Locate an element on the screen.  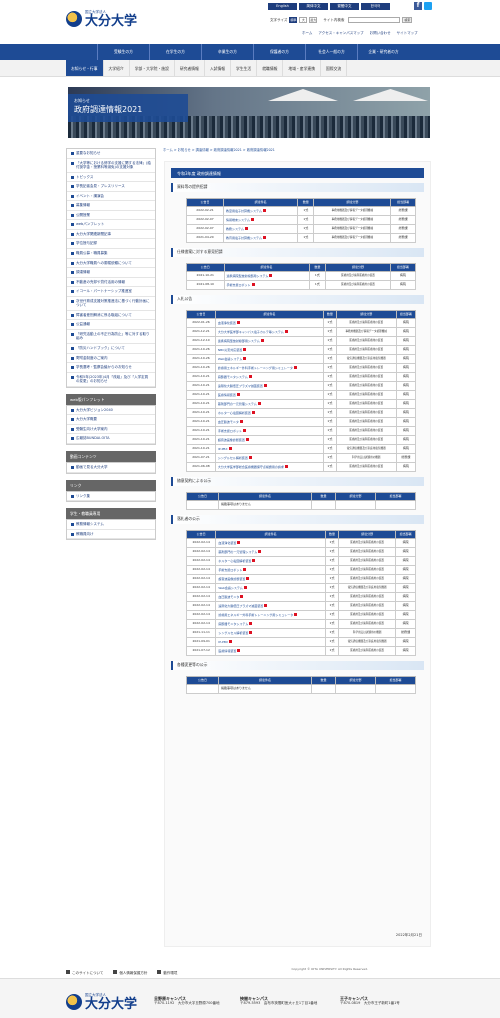
sidebar-item: 大分大学関連新聞記事 is located at coordinates (111, 235).